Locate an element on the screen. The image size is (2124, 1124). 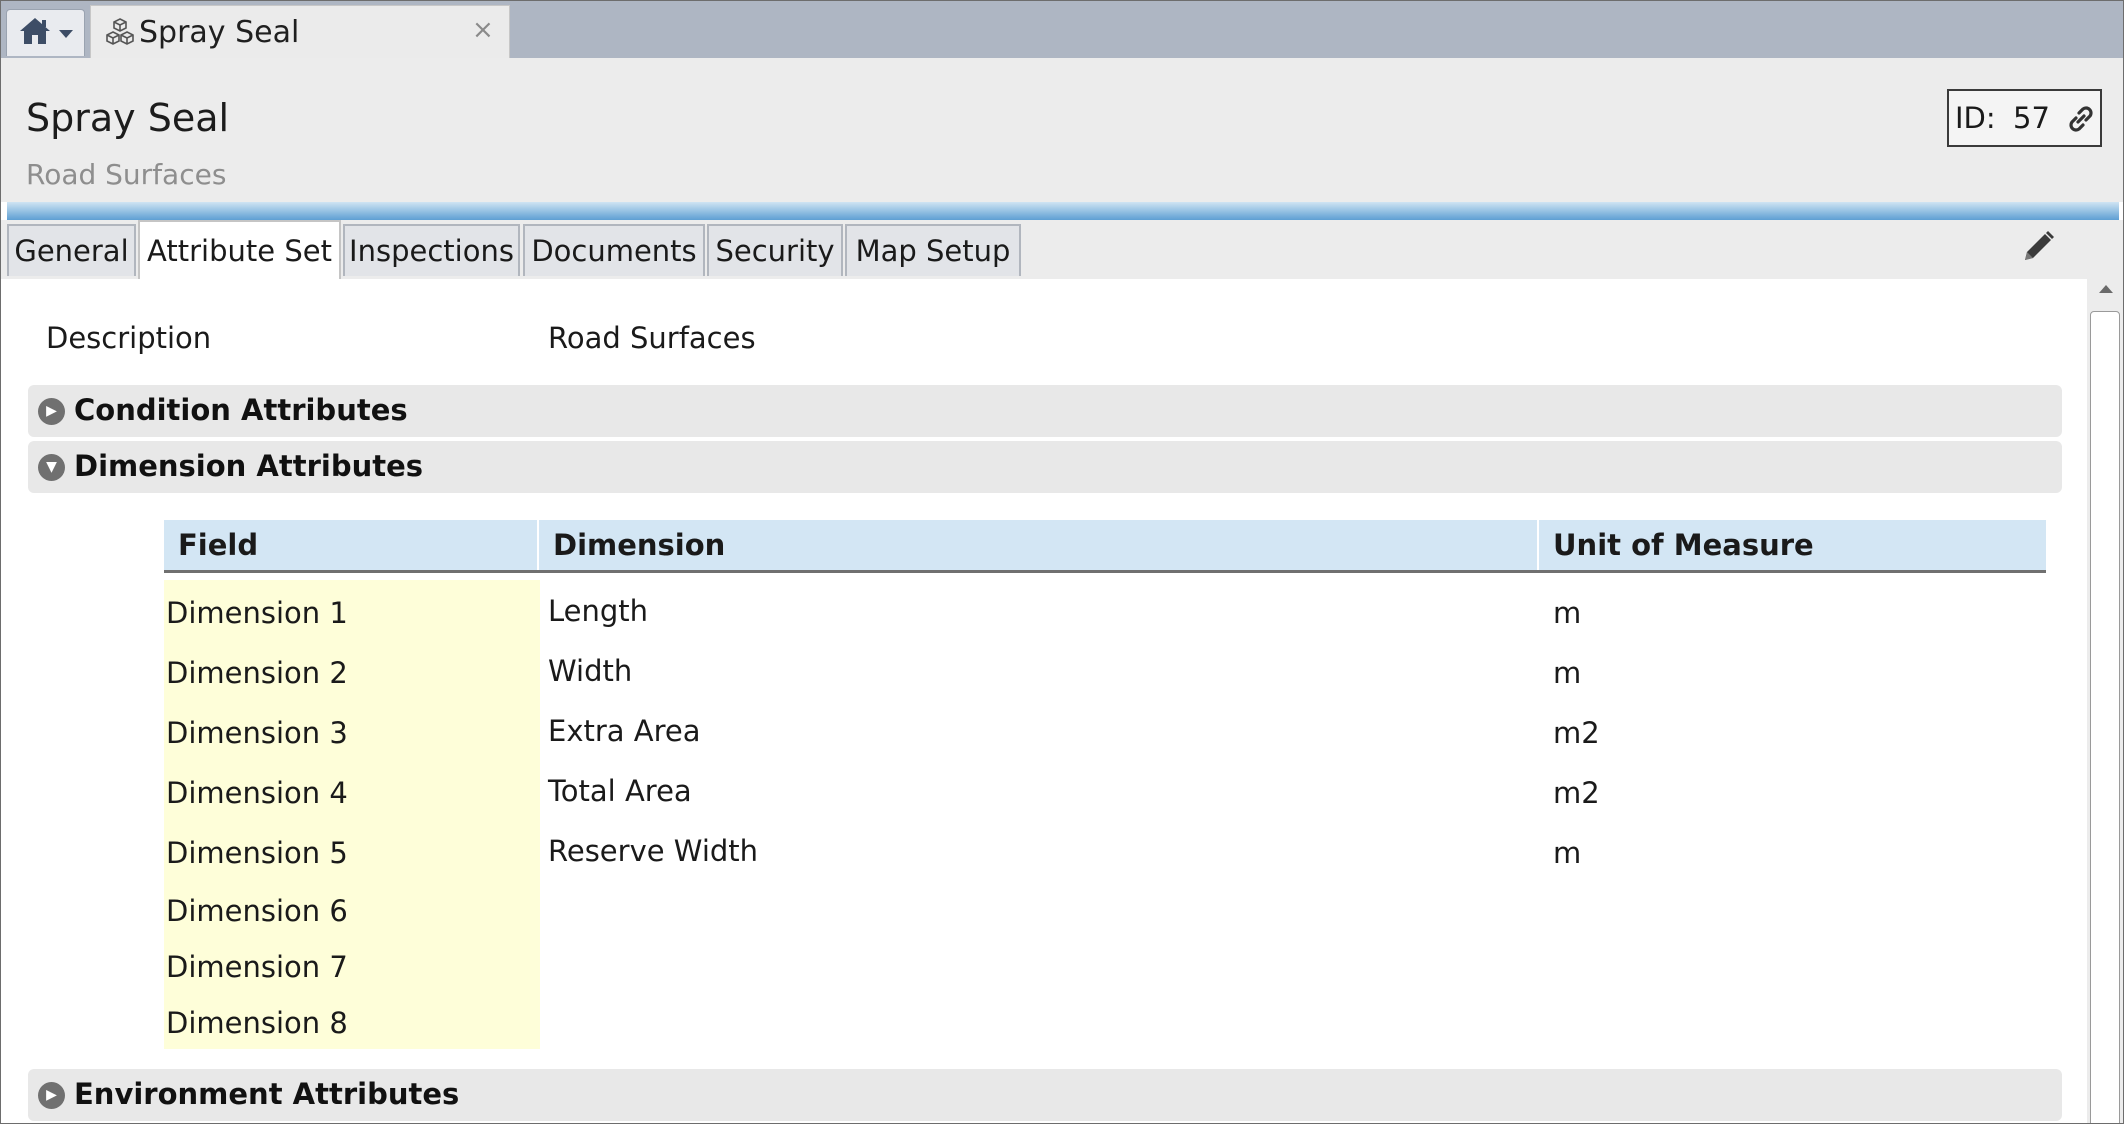
tab-documents: Documents is located at coordinates (614, 250).